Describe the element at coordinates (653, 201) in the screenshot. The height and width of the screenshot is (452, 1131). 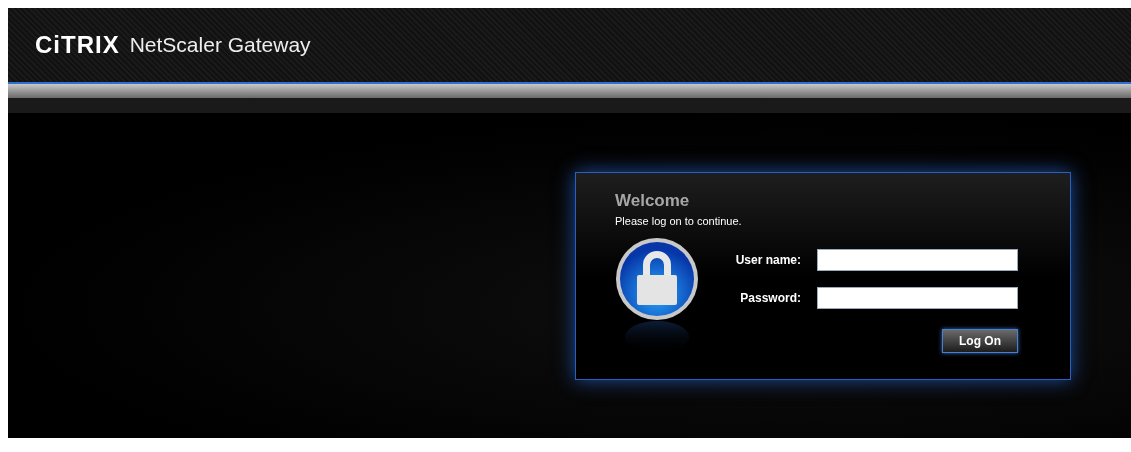
I see `welcome-title: Welcome` at that location.